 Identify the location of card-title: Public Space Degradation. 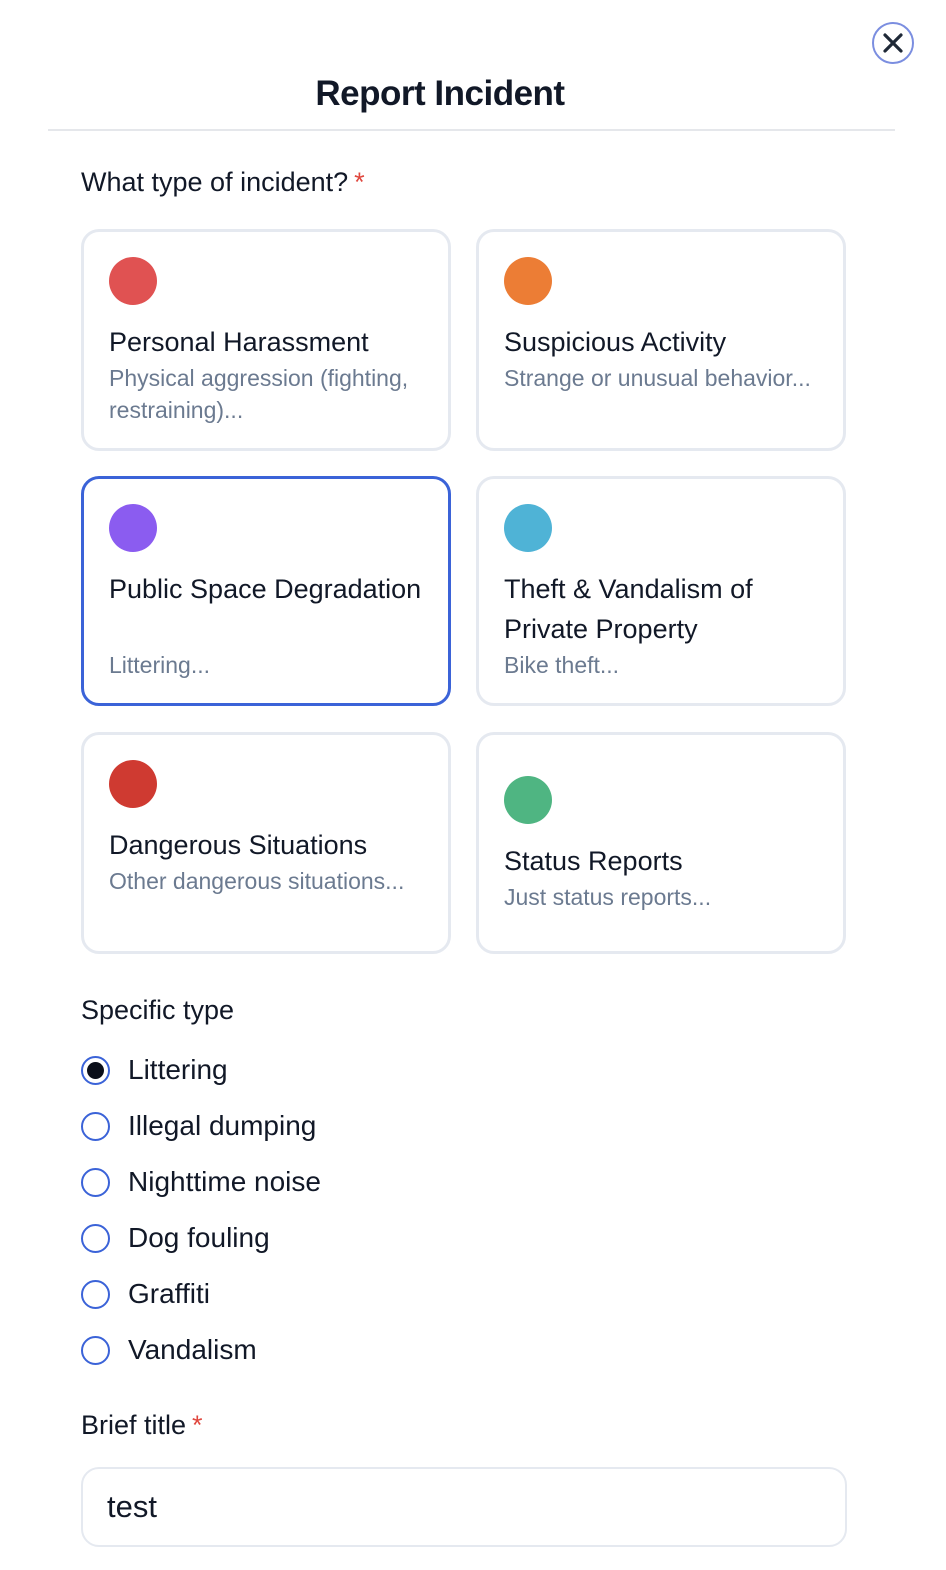
(265, 589).